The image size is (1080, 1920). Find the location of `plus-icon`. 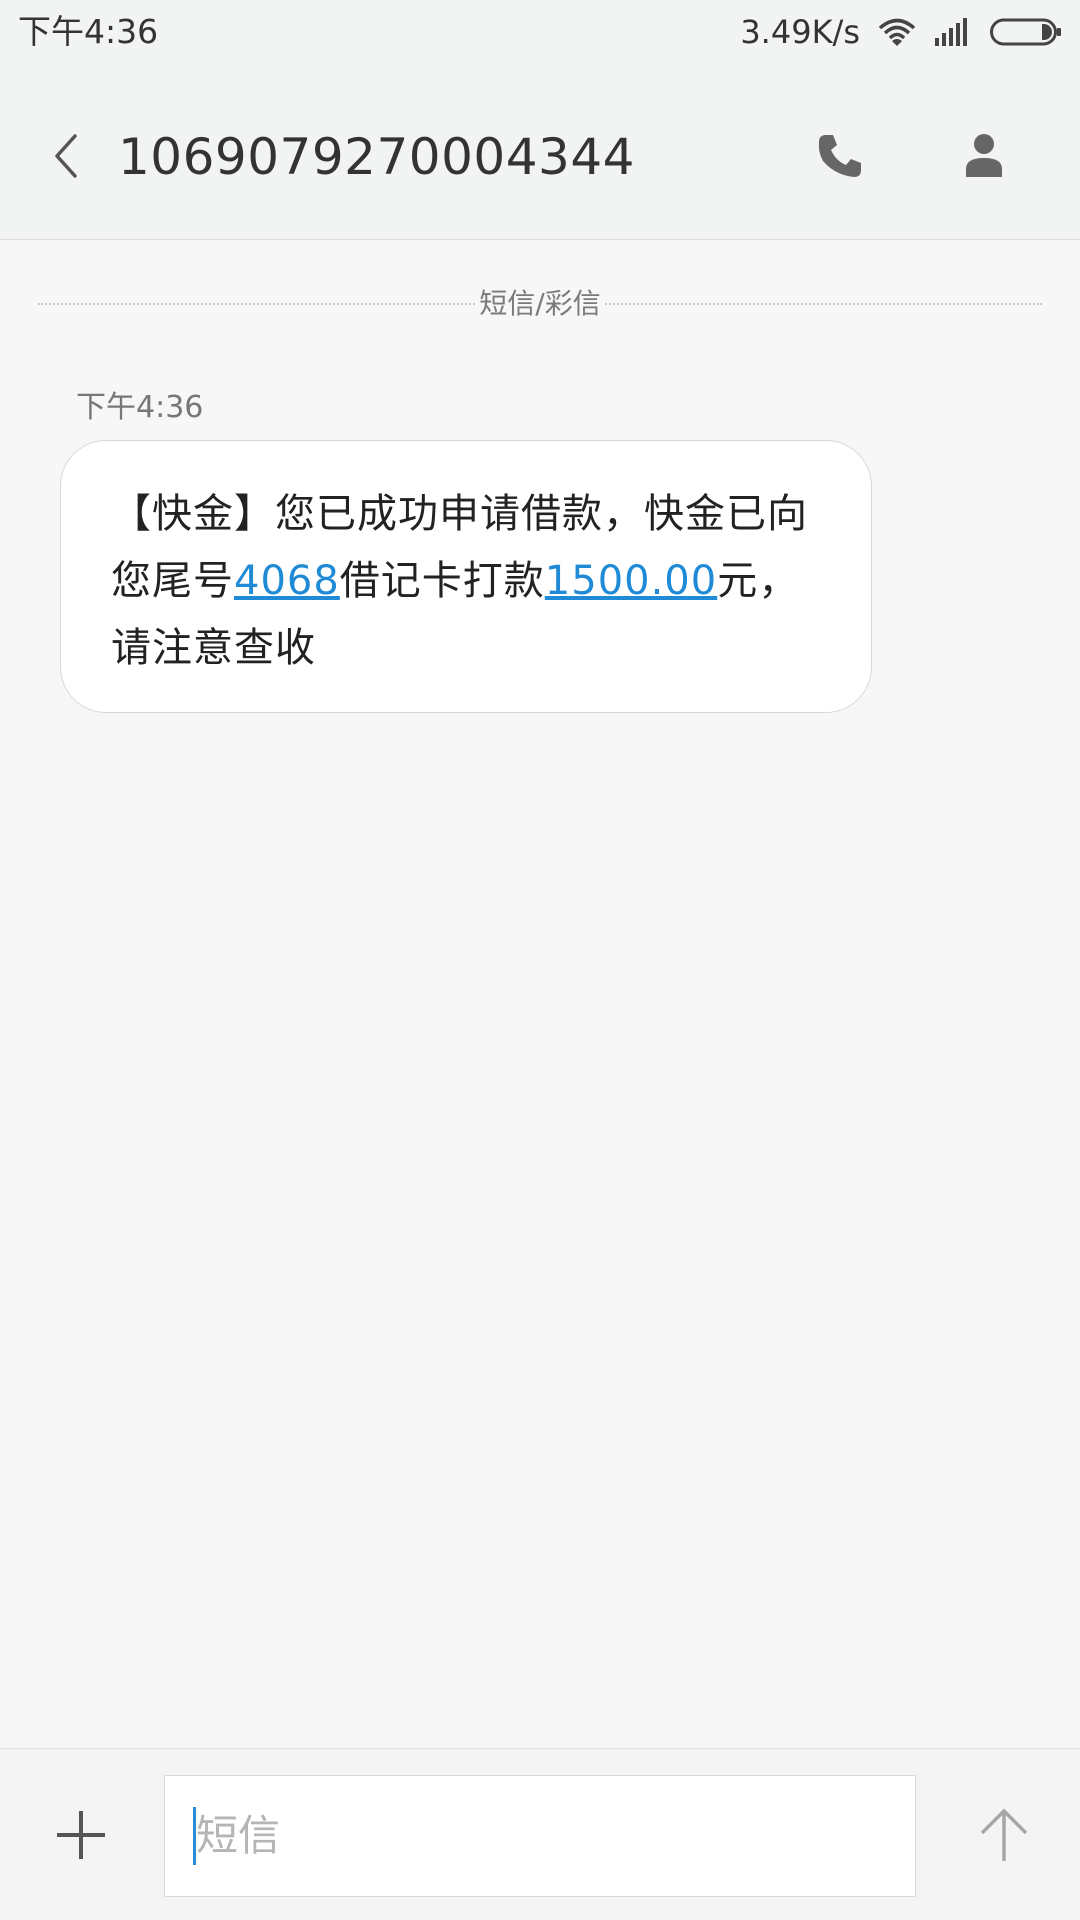

plus-icon is located at coordinates (81, 1835).